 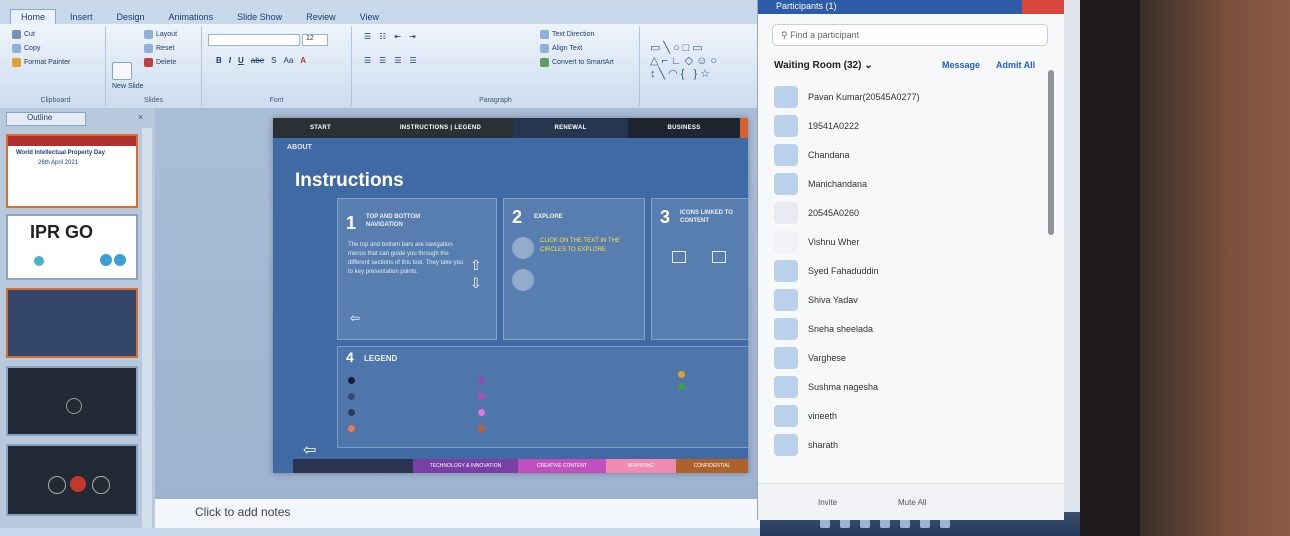 What do you see at coordinates (665, 217) in the screenshot?
I see `box-number: 3` at bounding box center [665, 217].